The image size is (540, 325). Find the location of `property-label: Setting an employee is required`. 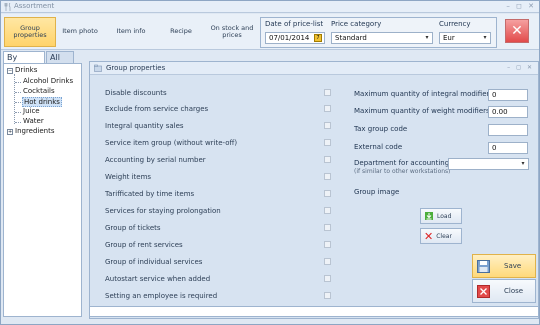

property-label: Setting an employee is required is located at coordinates (161, 296).